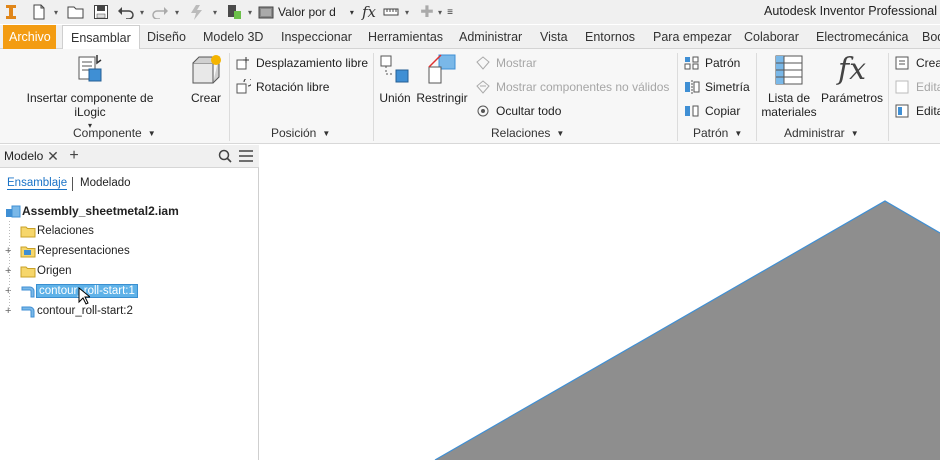 This screenshot has width=940, height=463. Describe the element at coordinates (9, 266) in the screenshot. I see `tree-connector` at that location.